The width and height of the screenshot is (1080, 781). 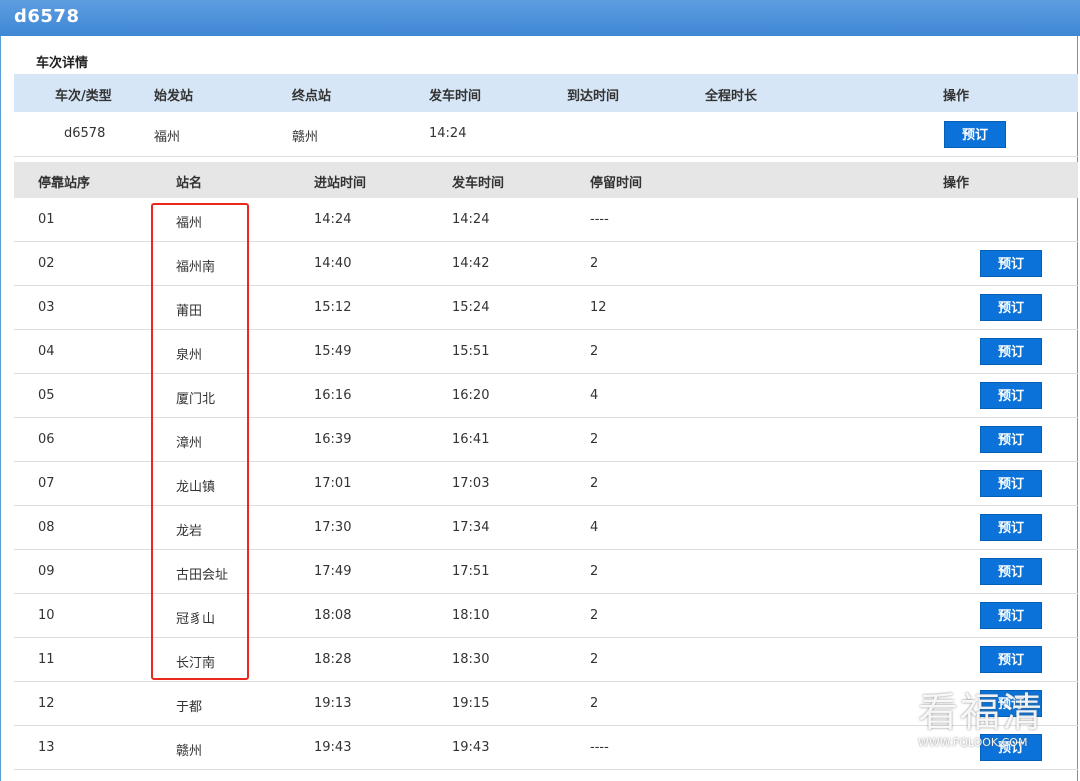 I want to click on col-station-name: 站名, so click(x=189, y=183).